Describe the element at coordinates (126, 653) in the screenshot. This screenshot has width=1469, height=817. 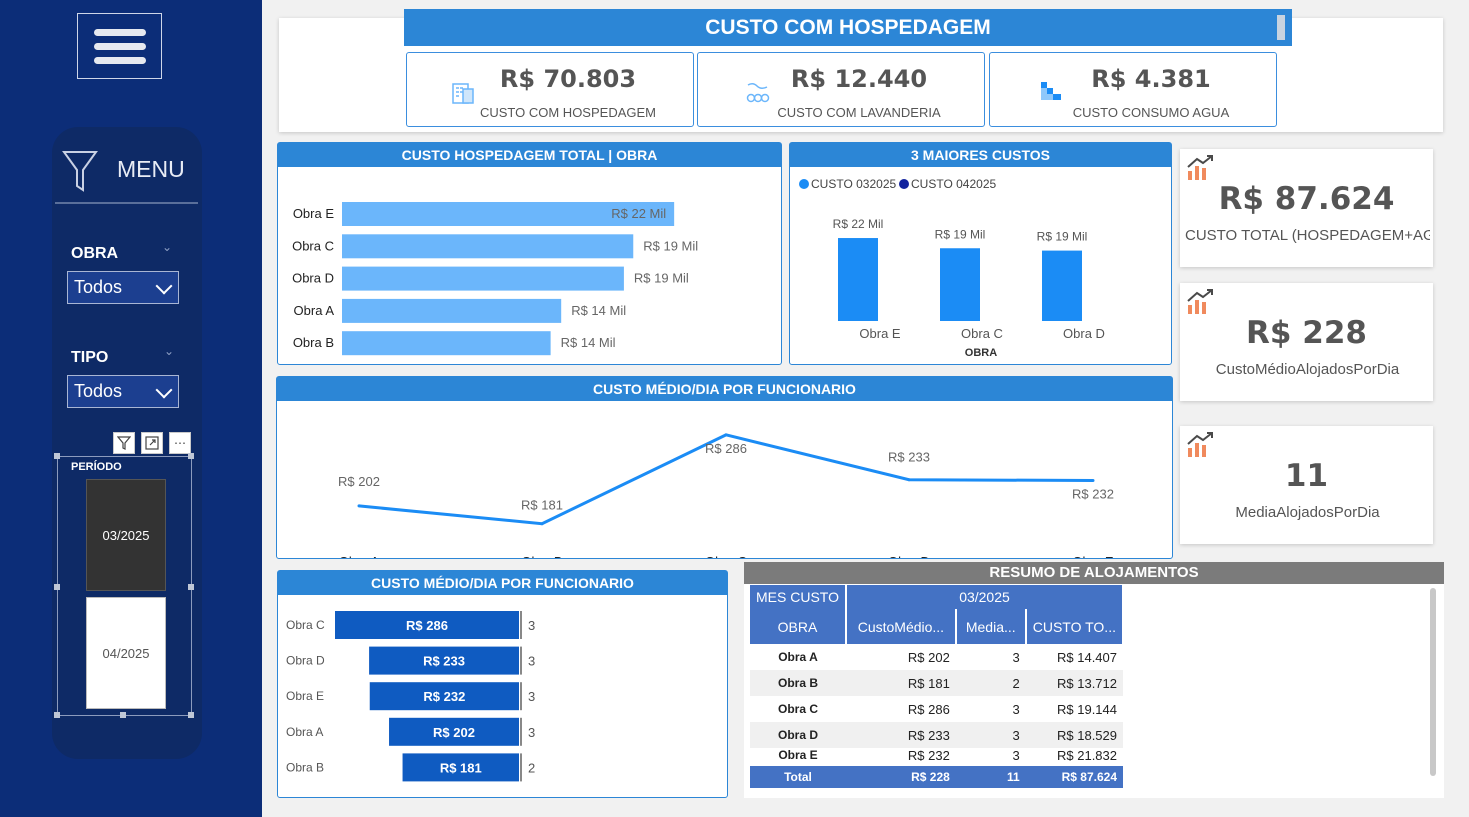
I see `periodo-option-042025: 04/2025` at that location.